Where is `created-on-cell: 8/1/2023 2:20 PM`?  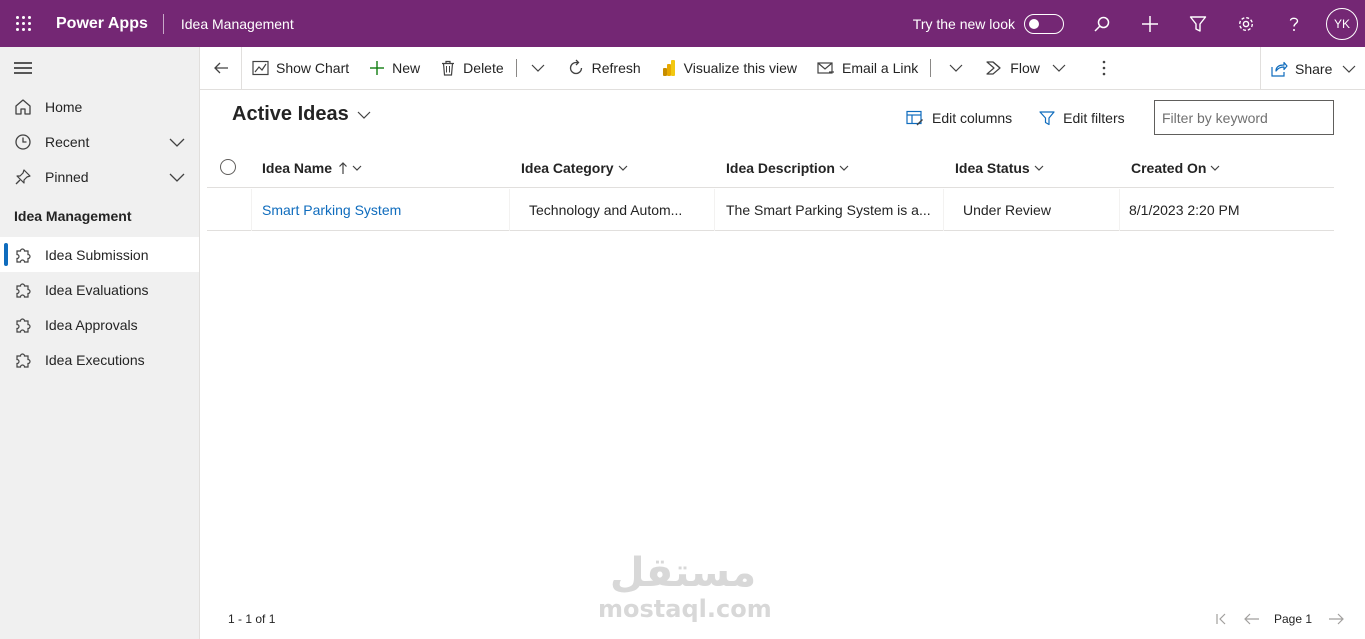 created-on-cell: 8/1/2023 2:20 PM is located at coordinates (1184, 210).